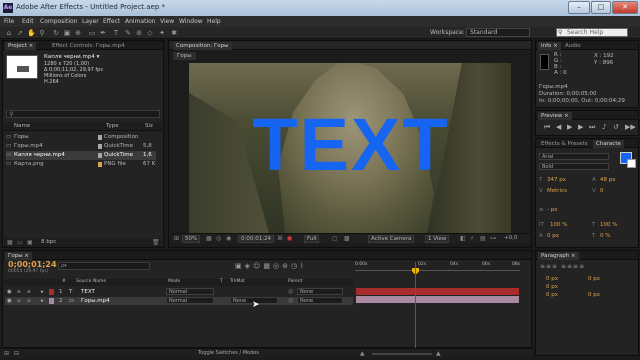 This screenshot has height=360, width=640. Describe the element at coordinates (564, 144) in the screenshot. I see `tab-effects-presets: Effects & Presets` at that location.